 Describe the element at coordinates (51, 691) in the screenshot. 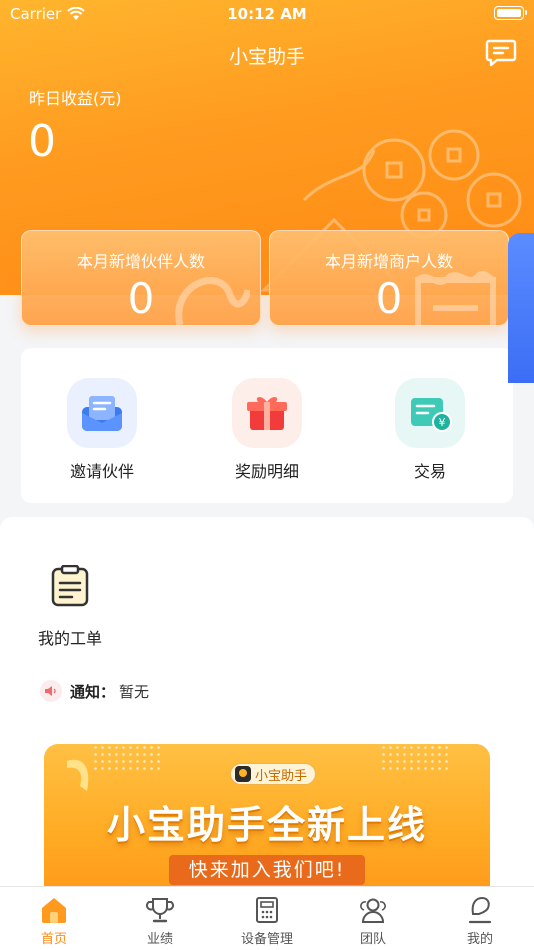

I see `speaker-icon` at that location.